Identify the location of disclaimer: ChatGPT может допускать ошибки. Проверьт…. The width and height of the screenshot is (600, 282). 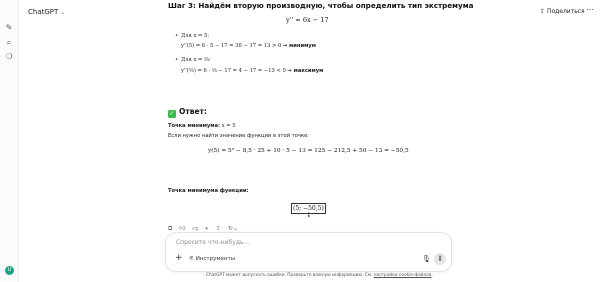
(319, 275).